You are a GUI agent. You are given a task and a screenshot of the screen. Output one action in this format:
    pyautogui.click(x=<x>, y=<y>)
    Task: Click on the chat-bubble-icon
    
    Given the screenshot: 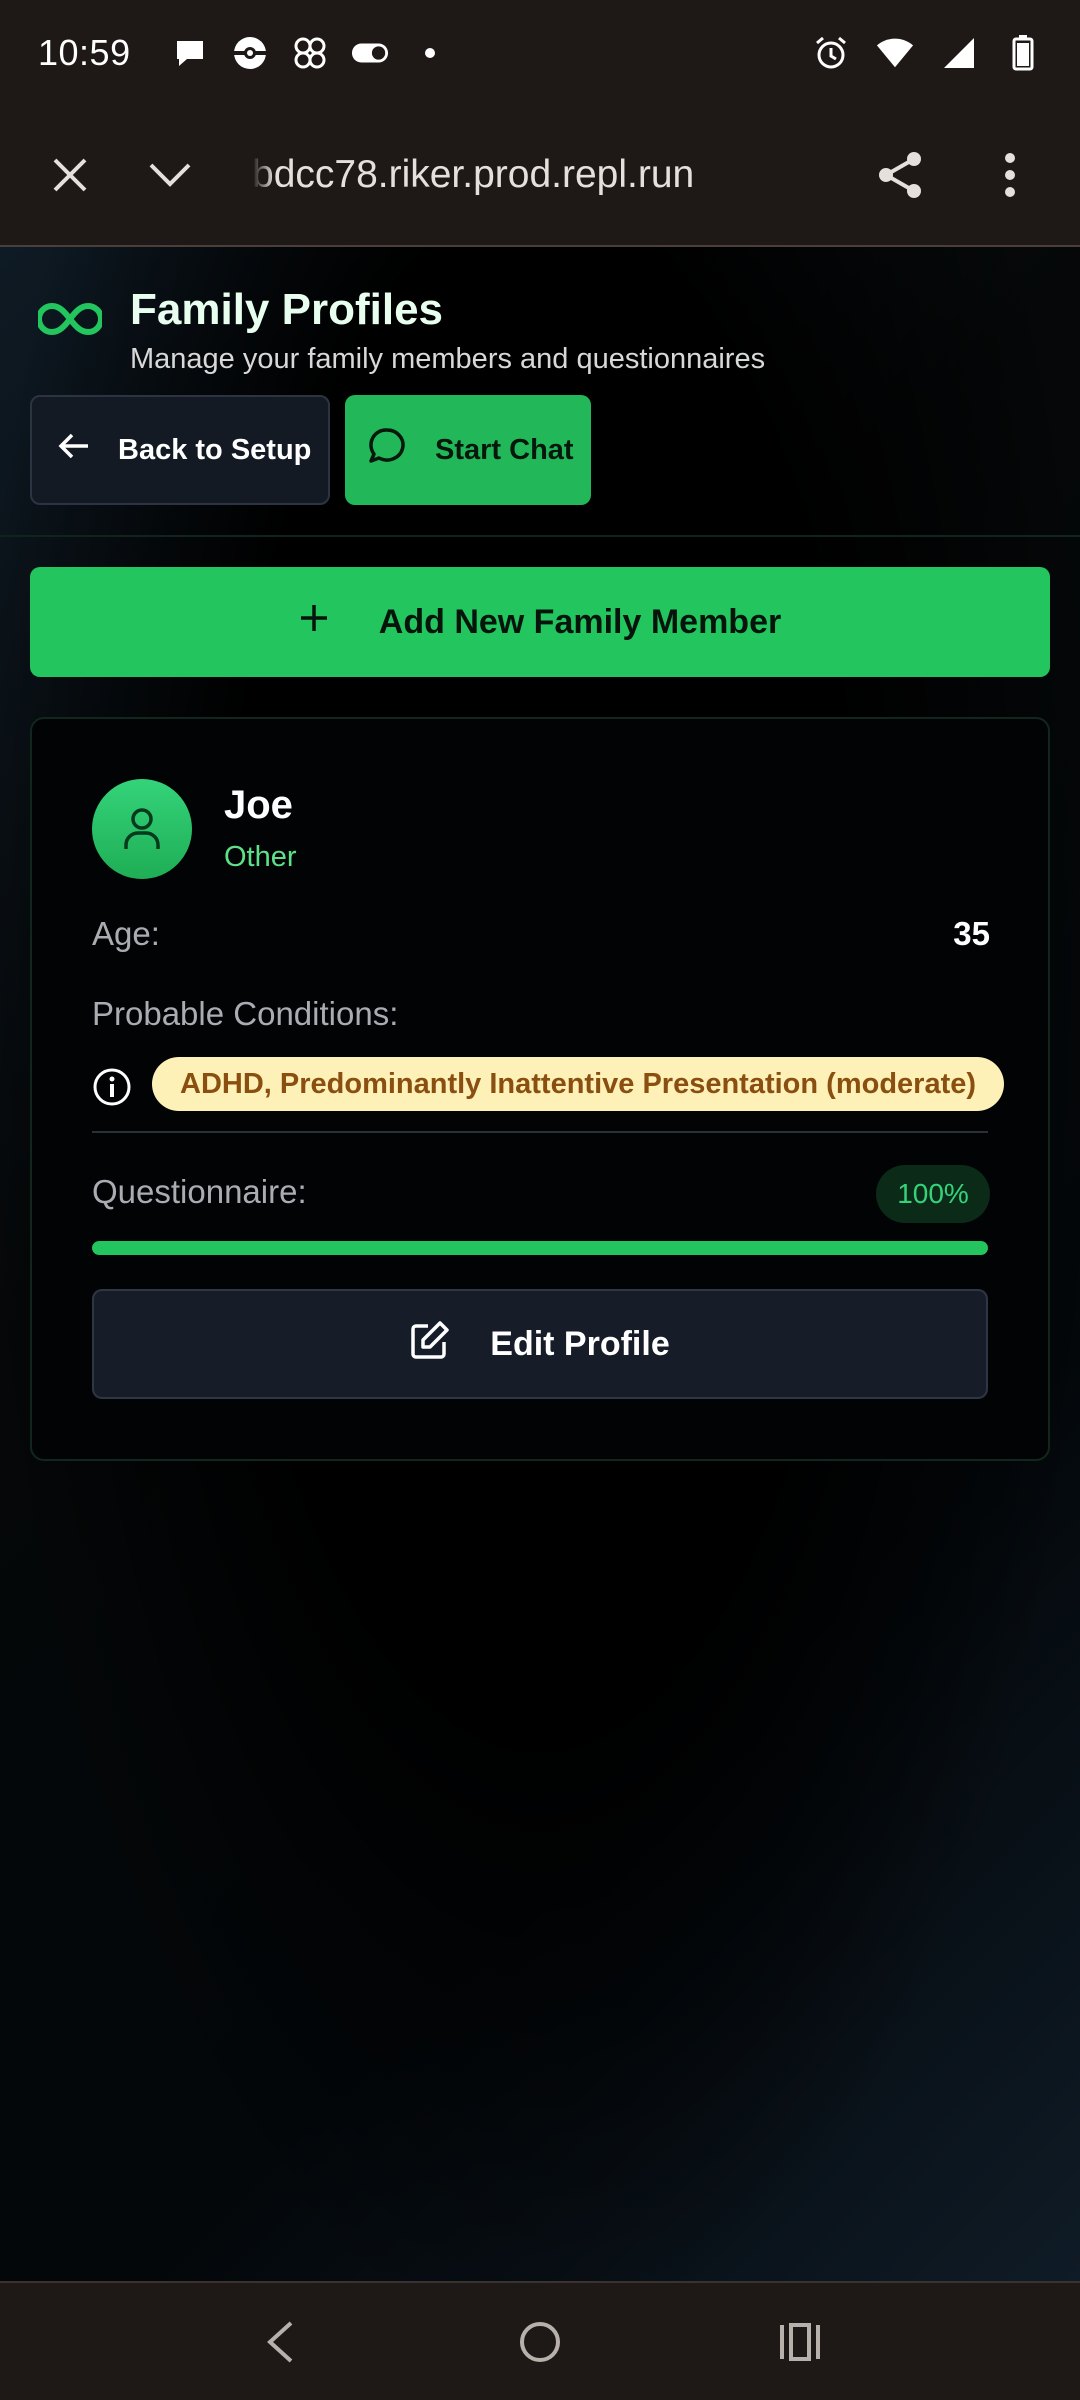 What is the action you would take?
    pyautogui.click(x=190, y=53)
    